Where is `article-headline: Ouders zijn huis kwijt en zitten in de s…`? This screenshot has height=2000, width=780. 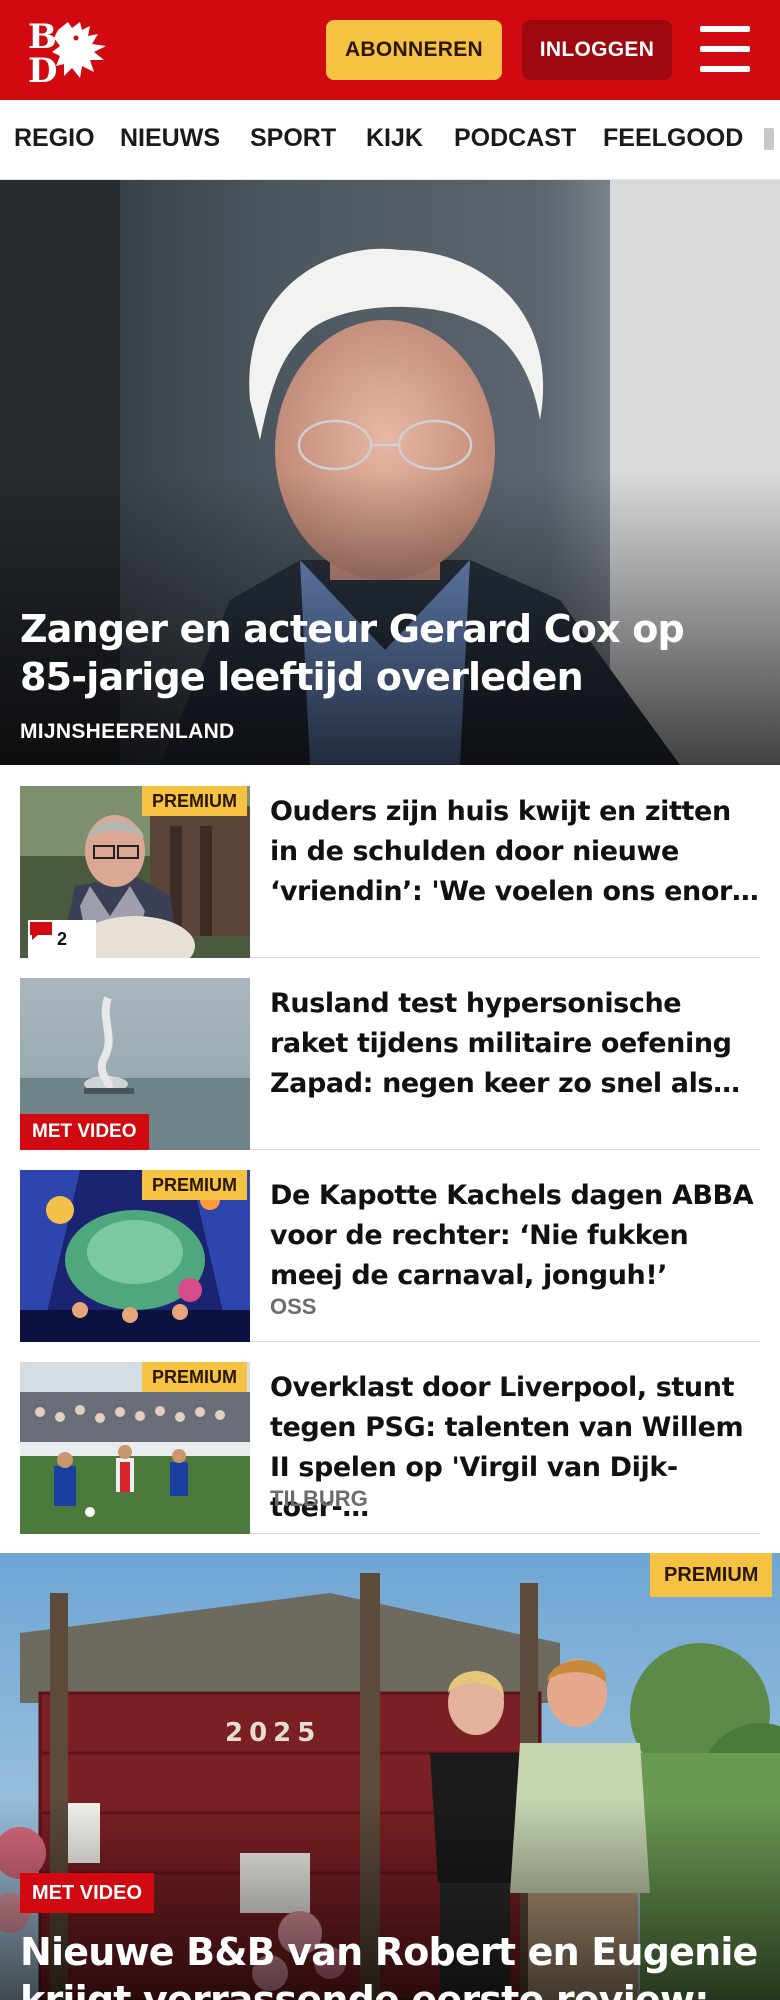
article-headline: Ouders zijn huis kwijt en zitten in de s… is located at coordinates (515, 852).